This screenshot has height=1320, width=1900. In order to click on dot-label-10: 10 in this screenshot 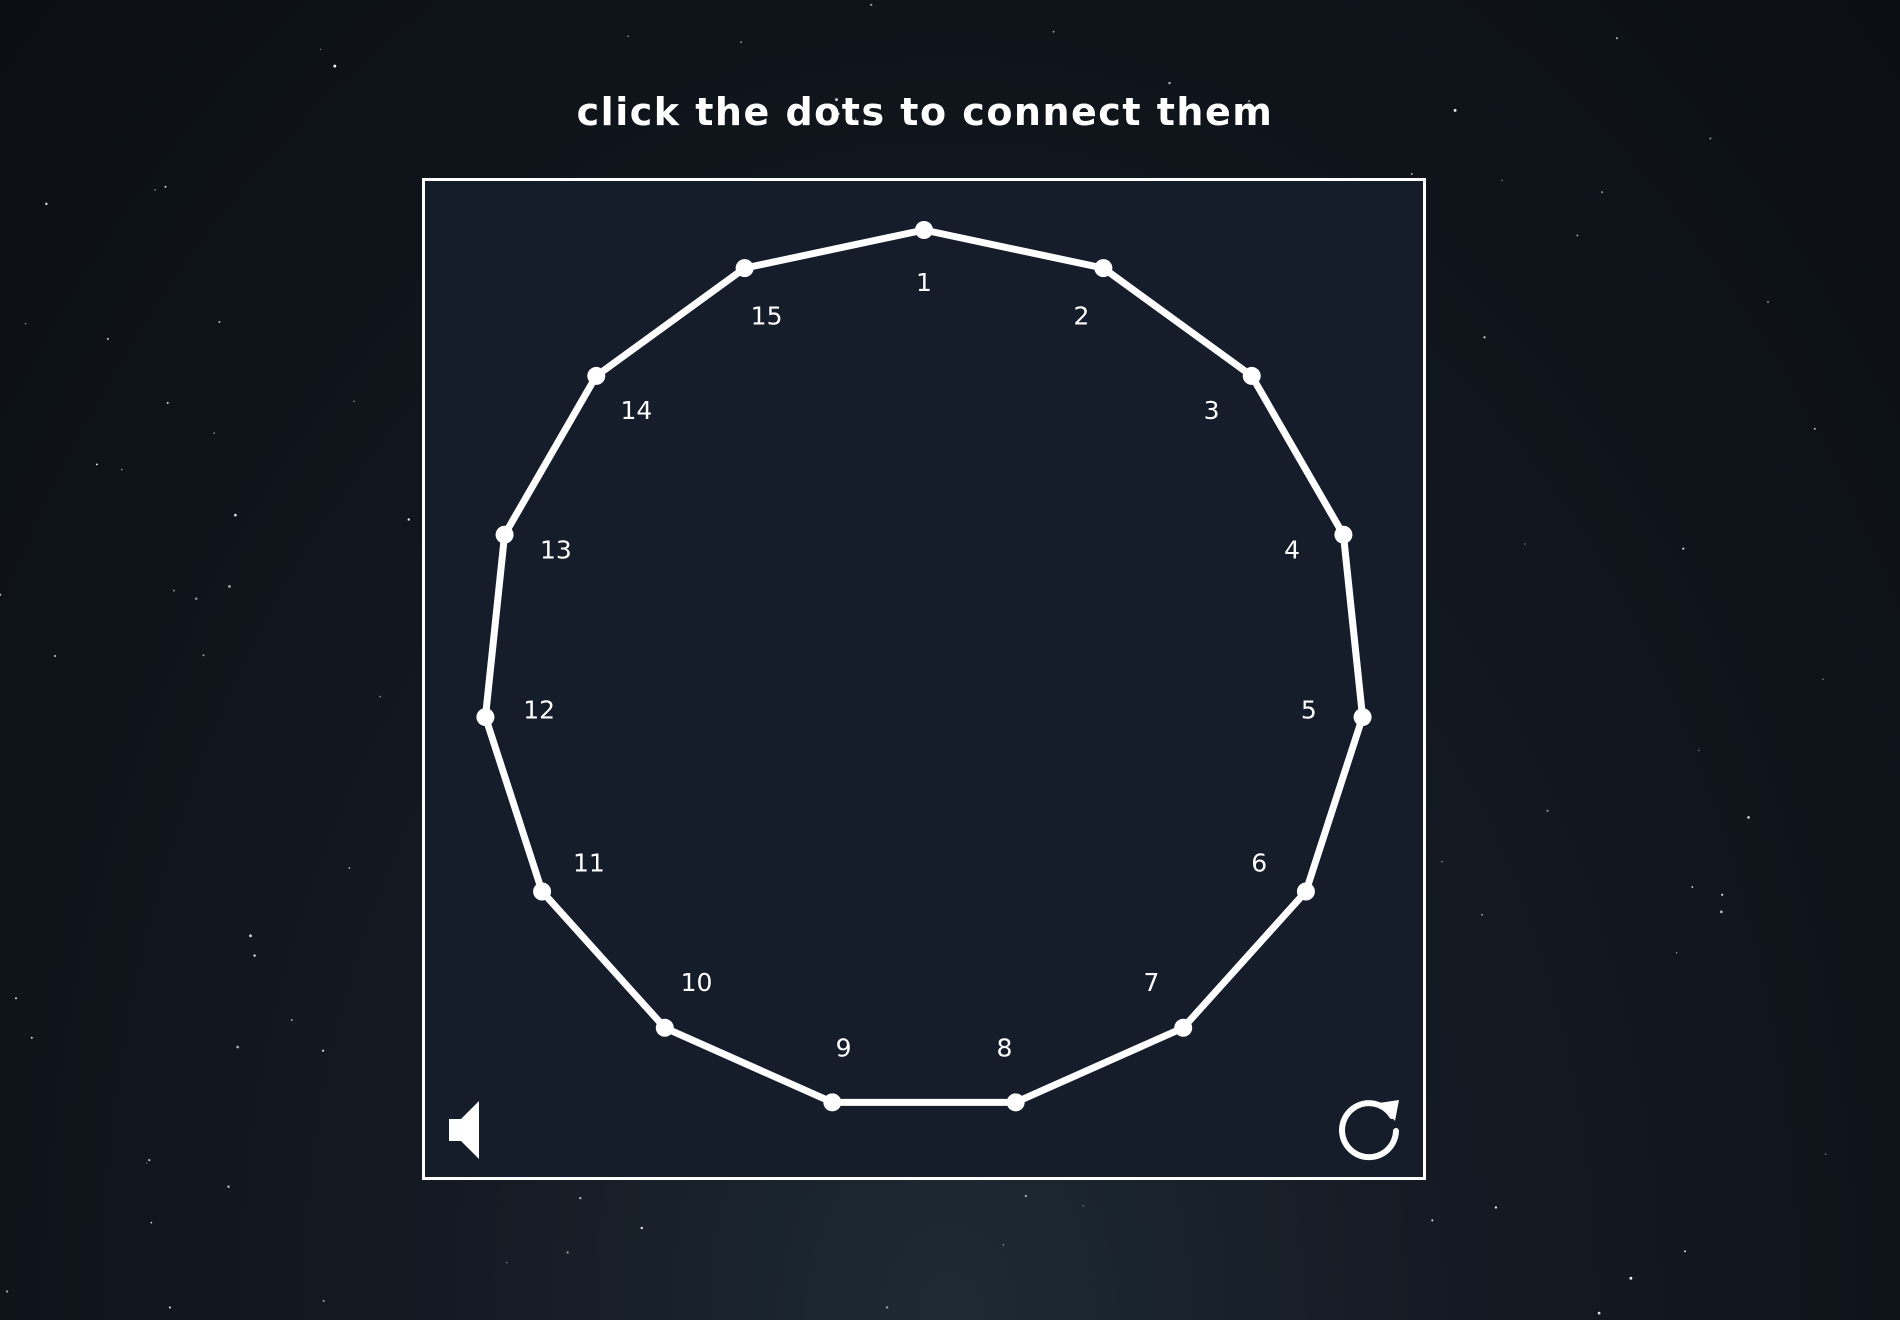, I will do `click(697, 982)`.